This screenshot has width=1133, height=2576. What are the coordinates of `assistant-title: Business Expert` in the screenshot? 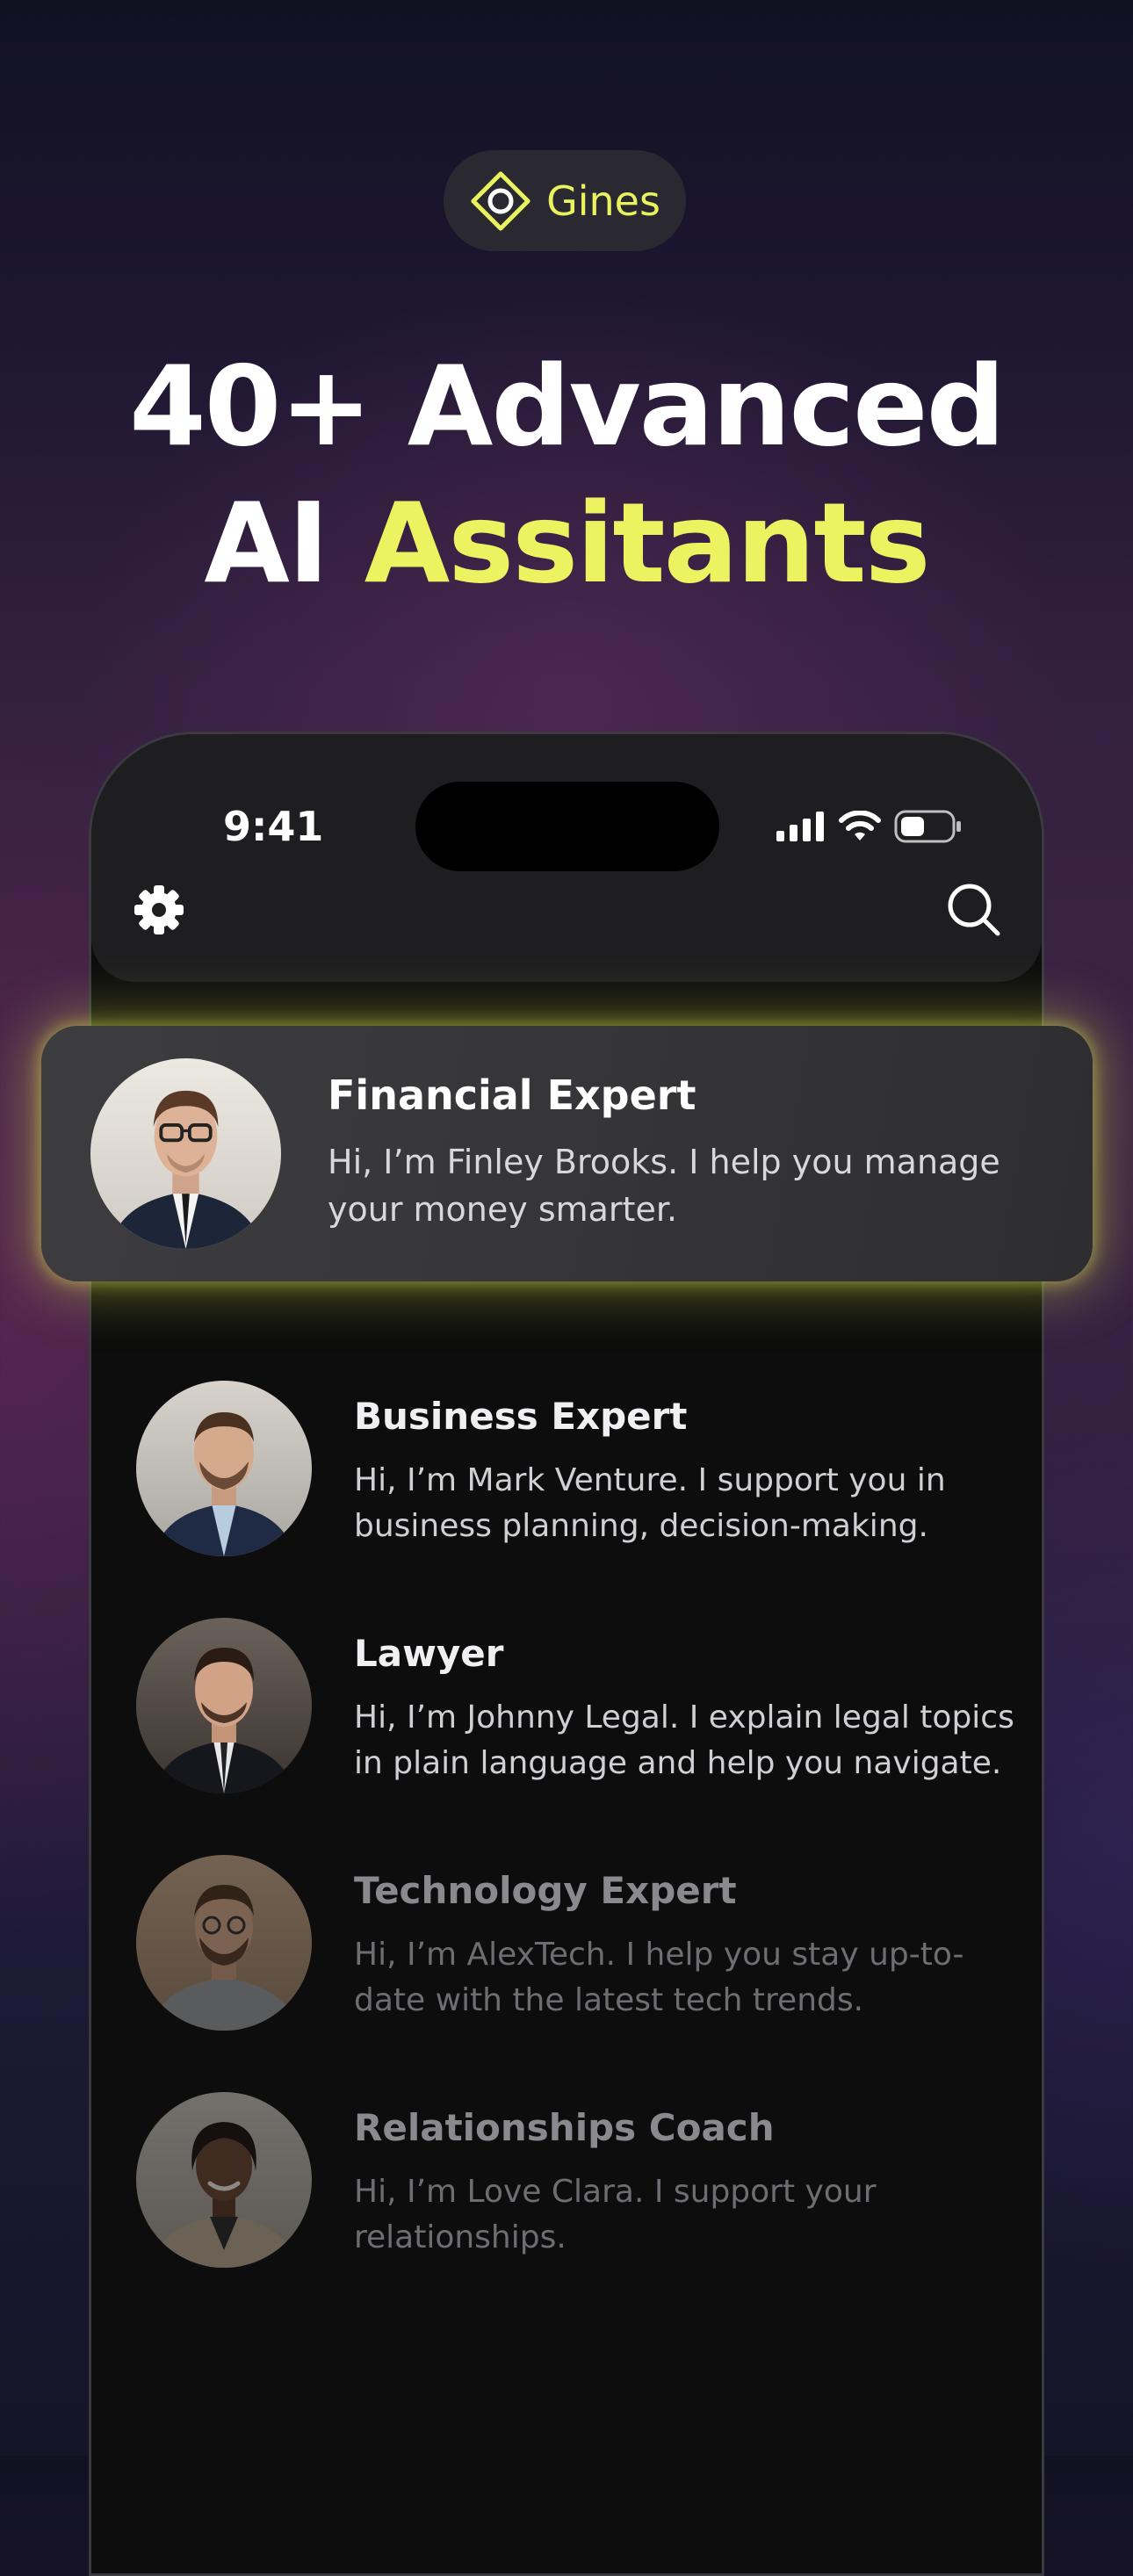 It's located at (521, 1416).